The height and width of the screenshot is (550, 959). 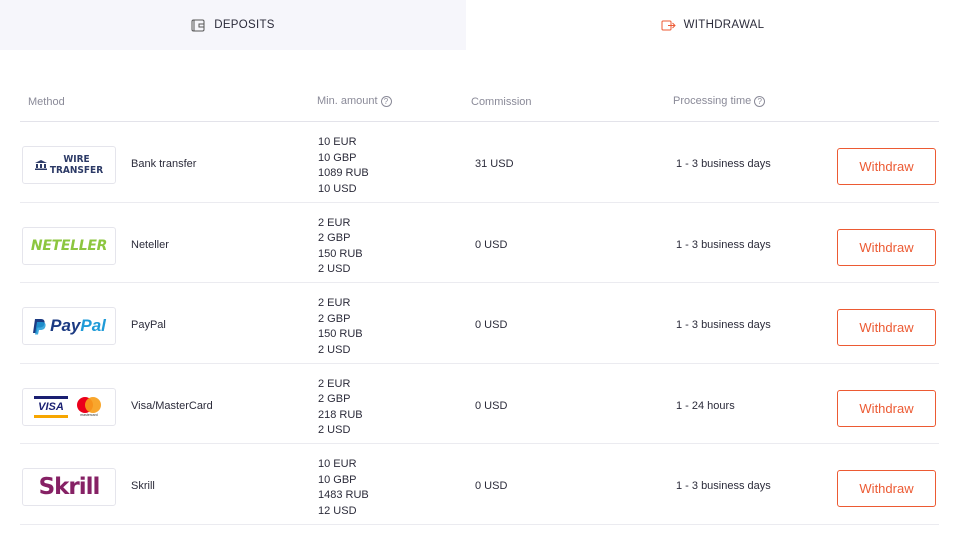 I want to click on wallet-icon, so click(x=198, y=25).